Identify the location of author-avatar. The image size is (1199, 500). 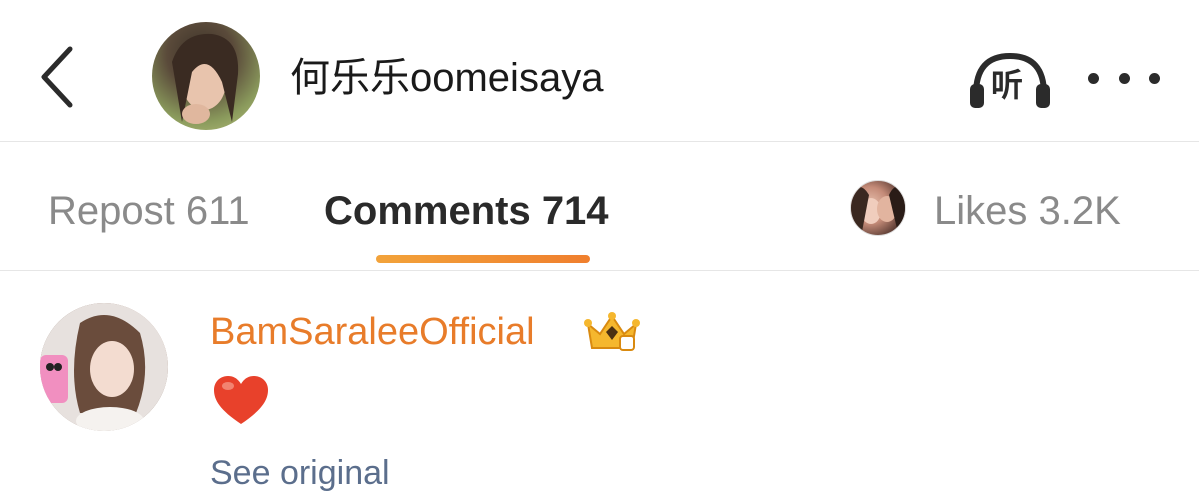
(206, 76).